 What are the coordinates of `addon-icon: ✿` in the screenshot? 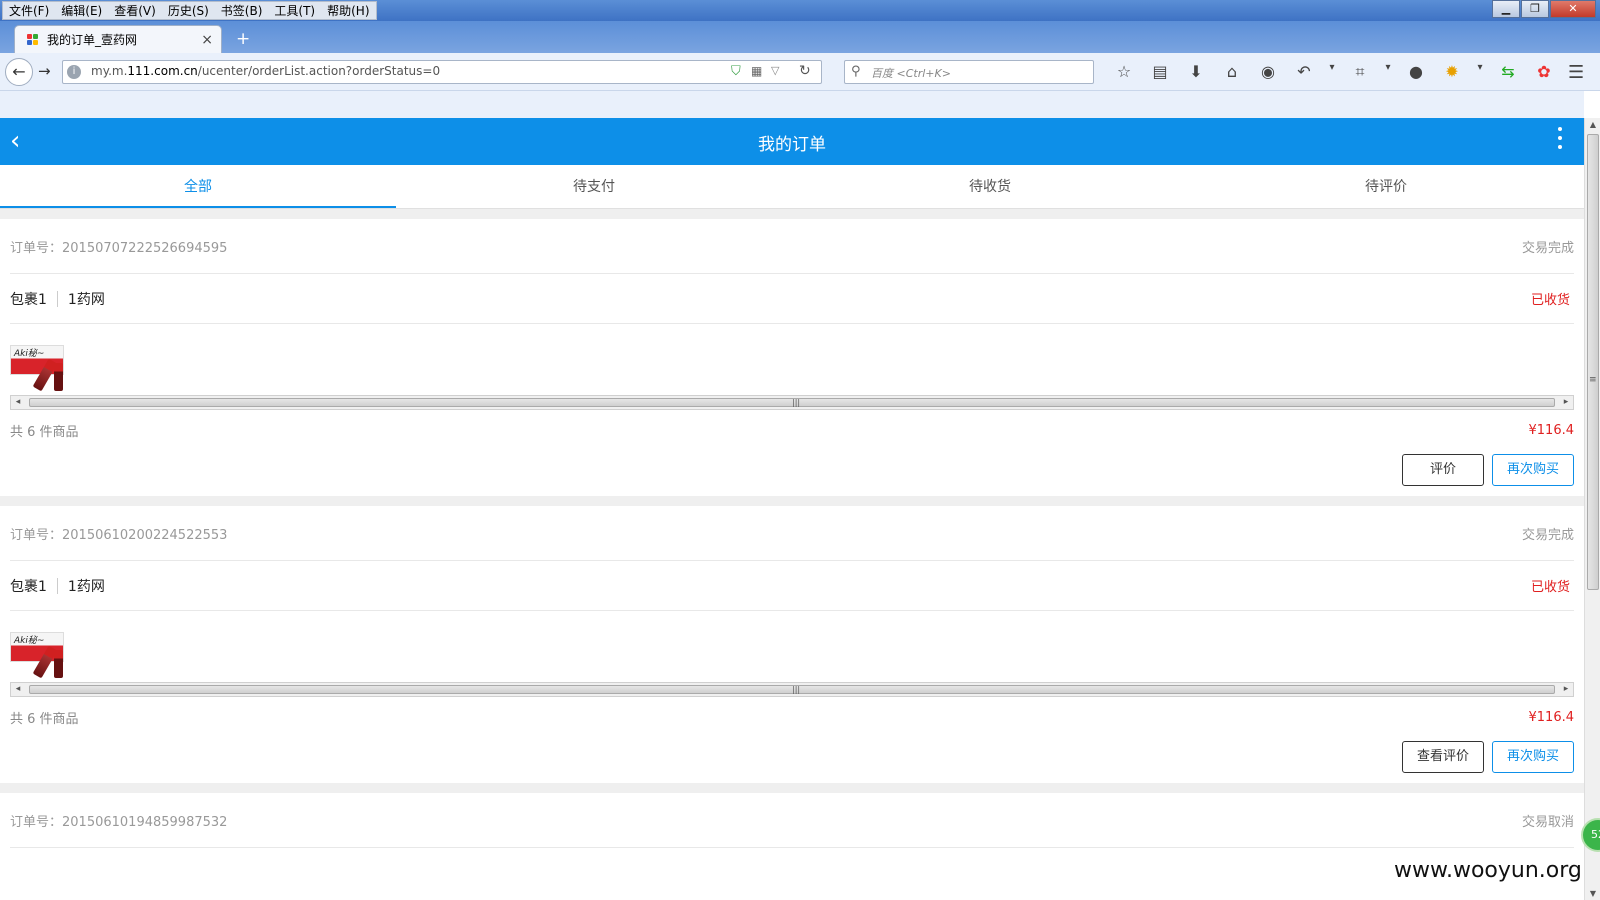 It's located at (1544, 72).